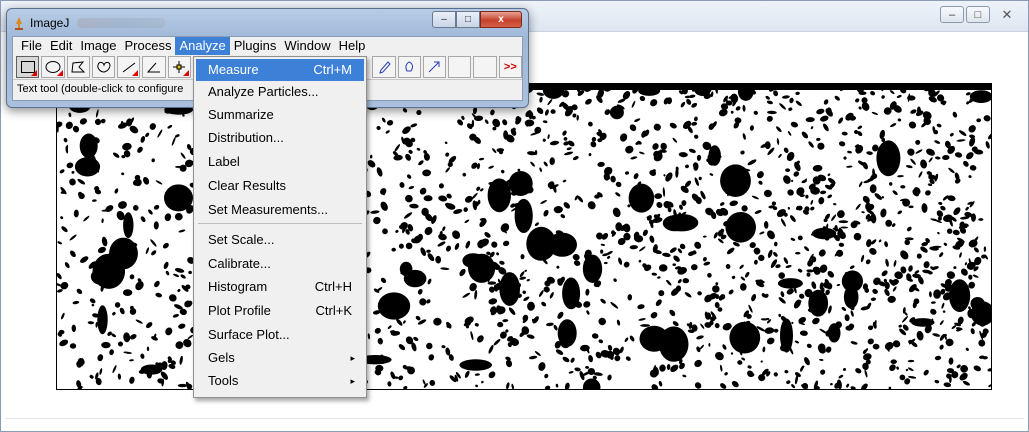  Describe the element at coordinates (307, 46) in the screenshot. I see `menu-window: Window` at that location.